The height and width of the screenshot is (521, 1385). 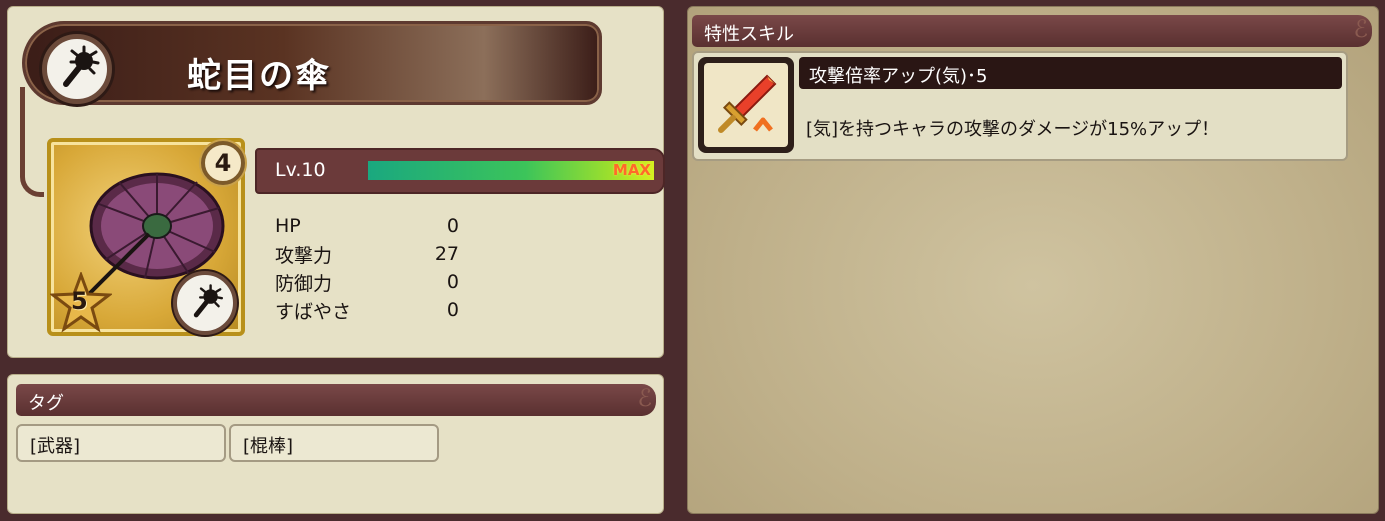 I want to click on star-count: 5, so click(x=79, y=301).